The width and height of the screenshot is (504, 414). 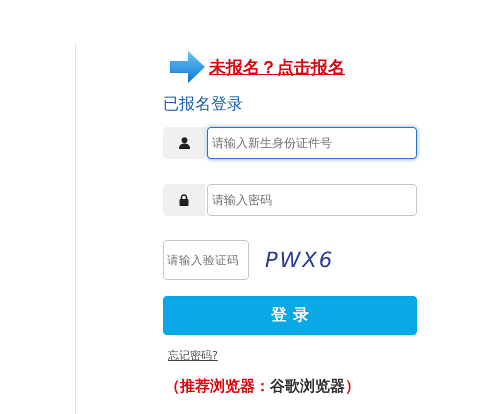 I want to click on input-field: 请输入新生身份证件号, so click(x=312, y=143).